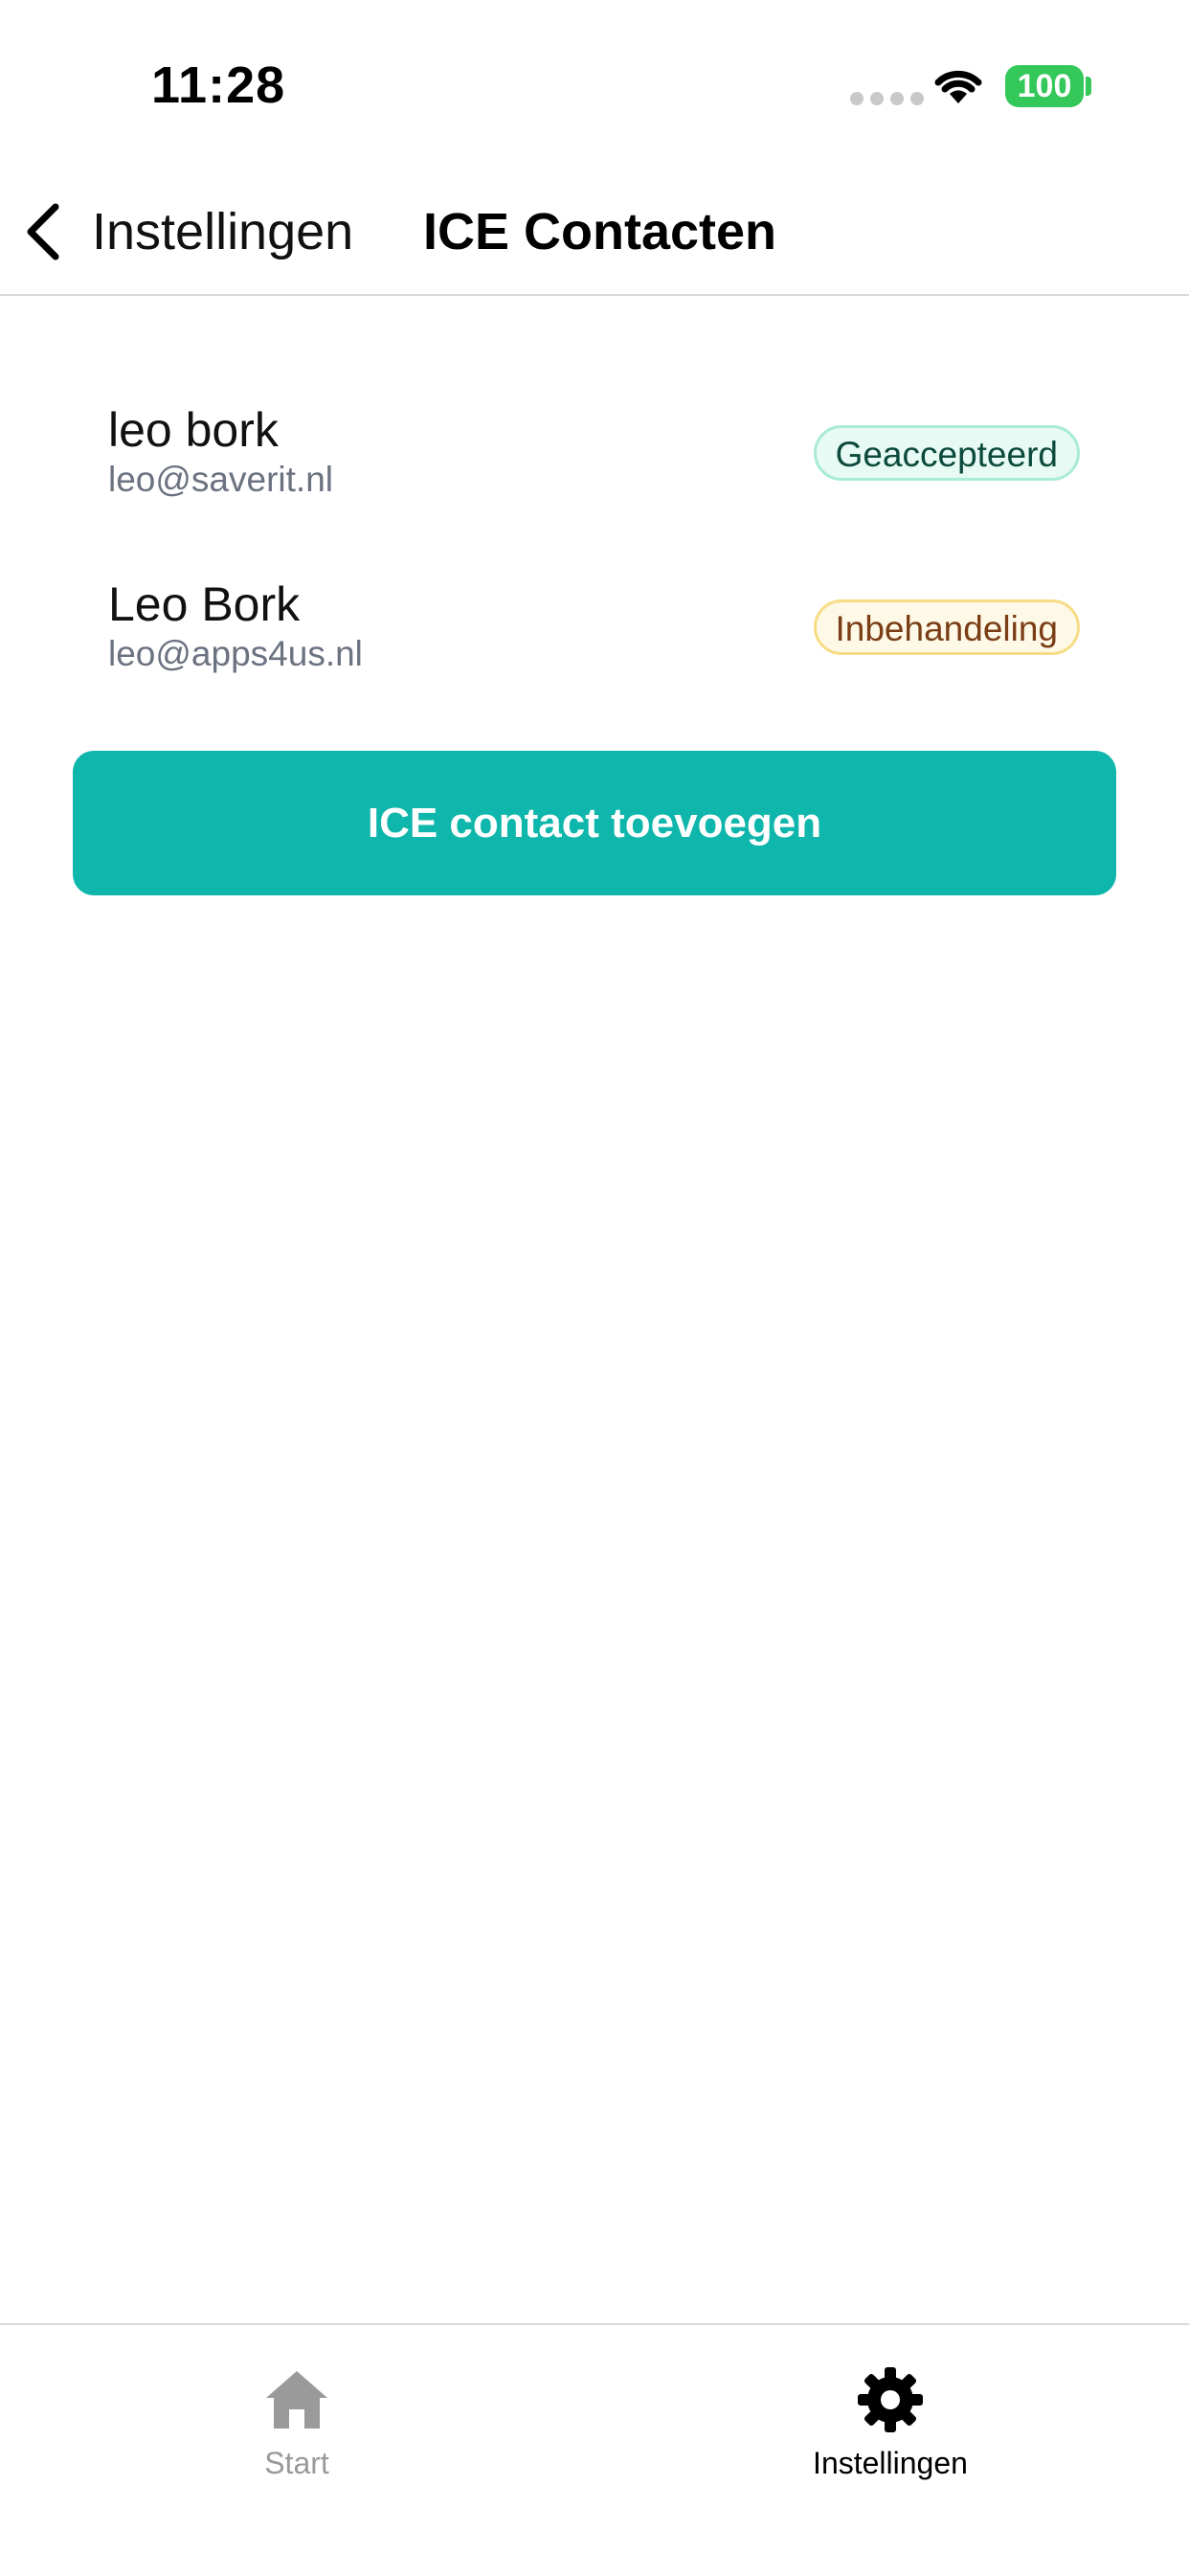  I want to click on contact-name: Leo Bork, so click(204, 604).